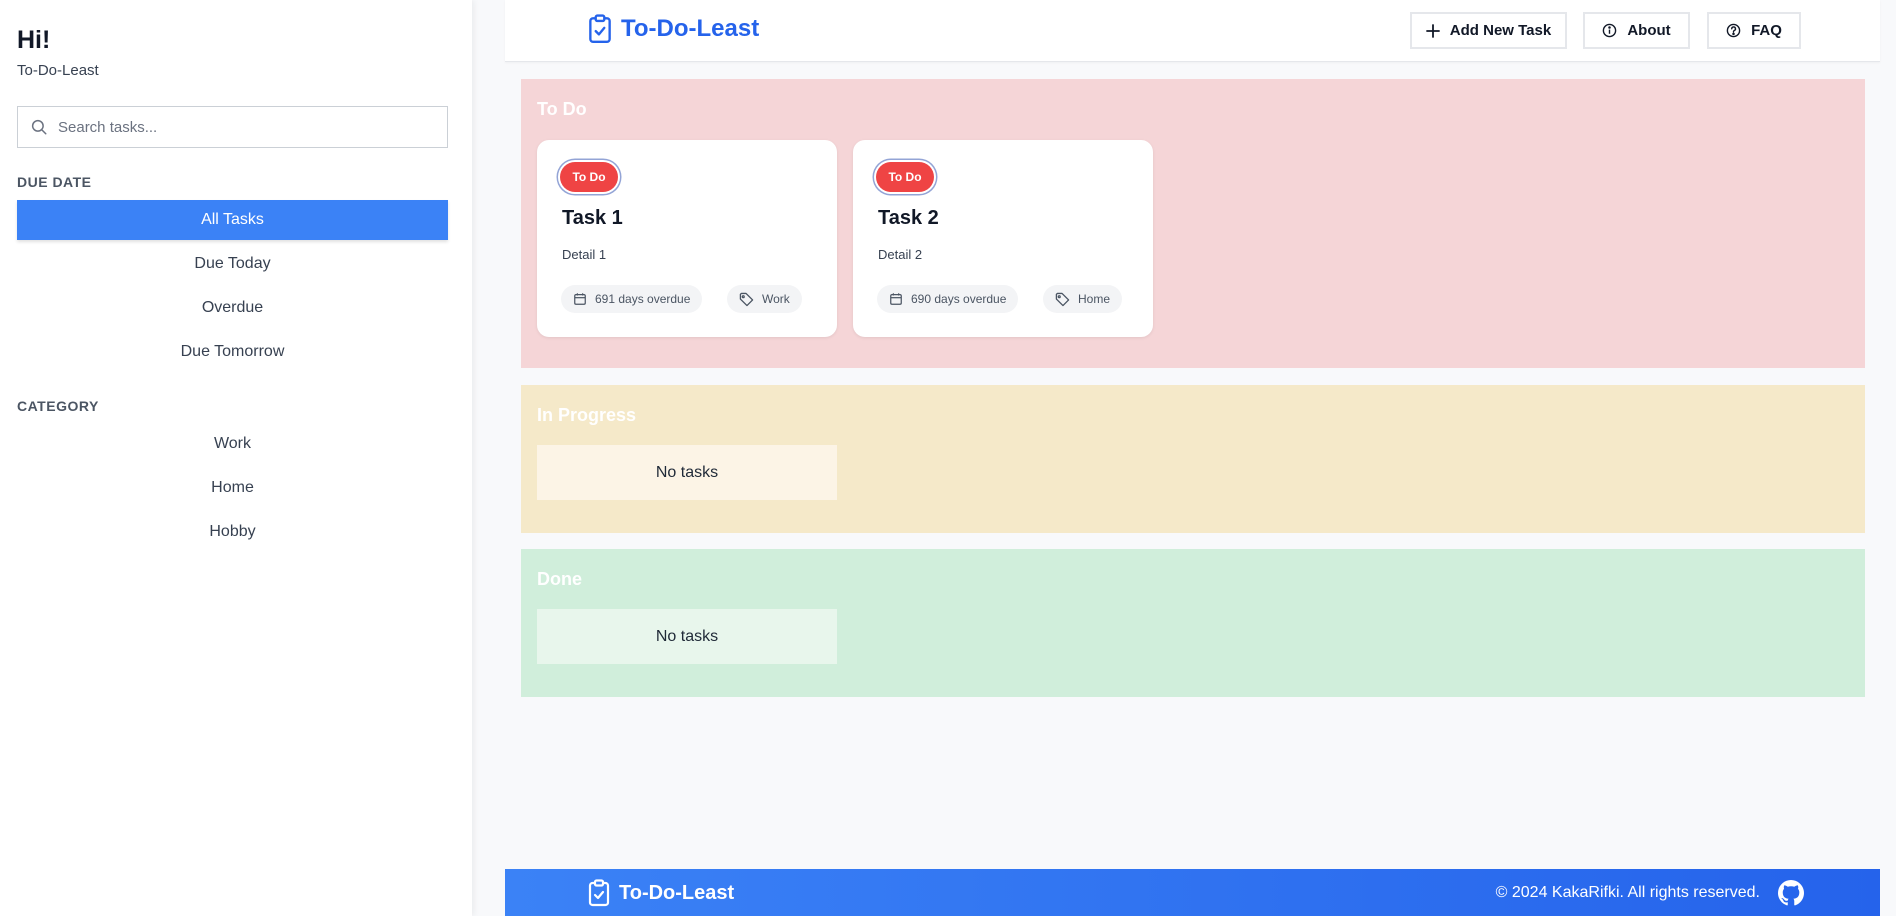 The width and height of the screenshot is (1896, 916). I want to click on footer-brand: To-Do-Least, so click(660, 893).